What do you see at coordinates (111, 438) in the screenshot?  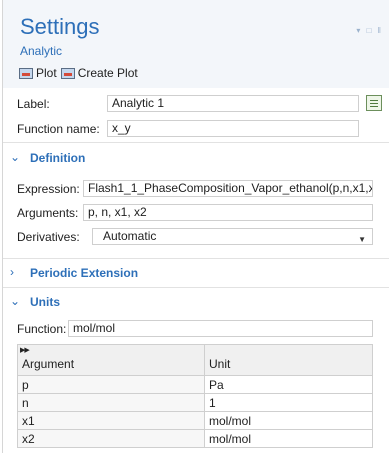 I see `argument-cell: x2` at bounding box center [111, 438].